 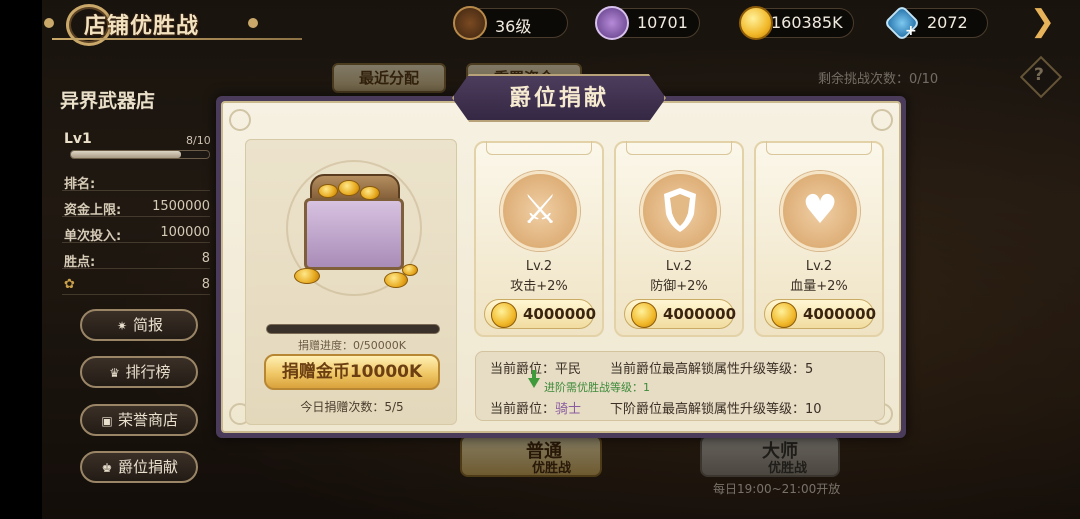 What do you see at coordinates (539, 286) in the screenshot?
I see `attack-effect: 攻击+2%` at bounding box center [539, 286].